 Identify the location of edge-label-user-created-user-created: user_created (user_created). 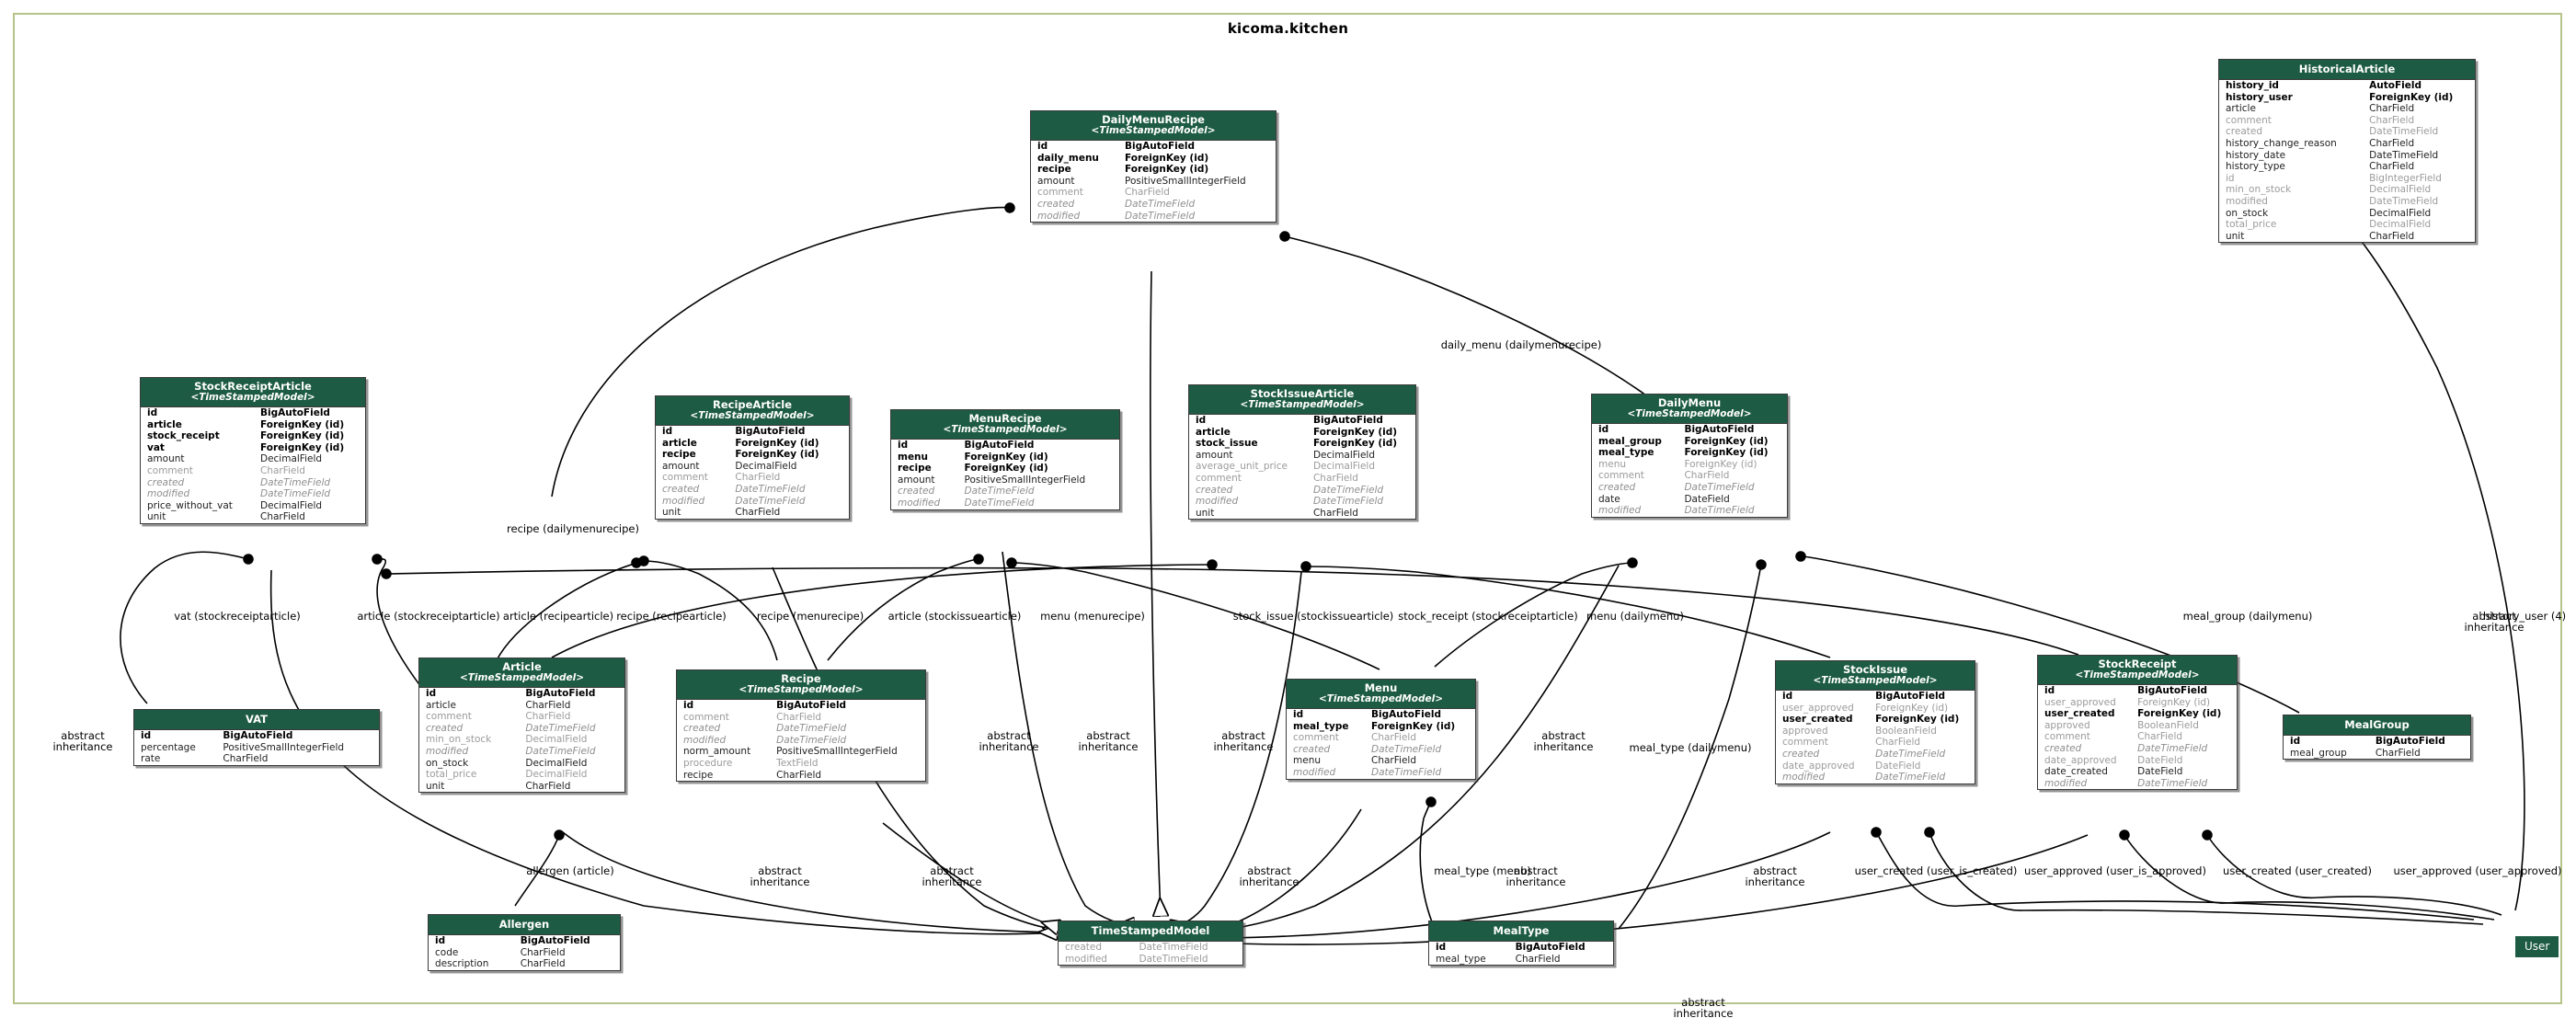
(2297, 870).